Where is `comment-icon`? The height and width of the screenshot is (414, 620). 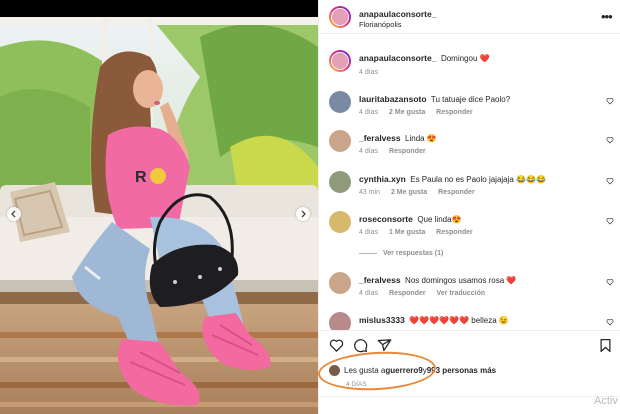 comment-icon is located at coordinates (360, 345).